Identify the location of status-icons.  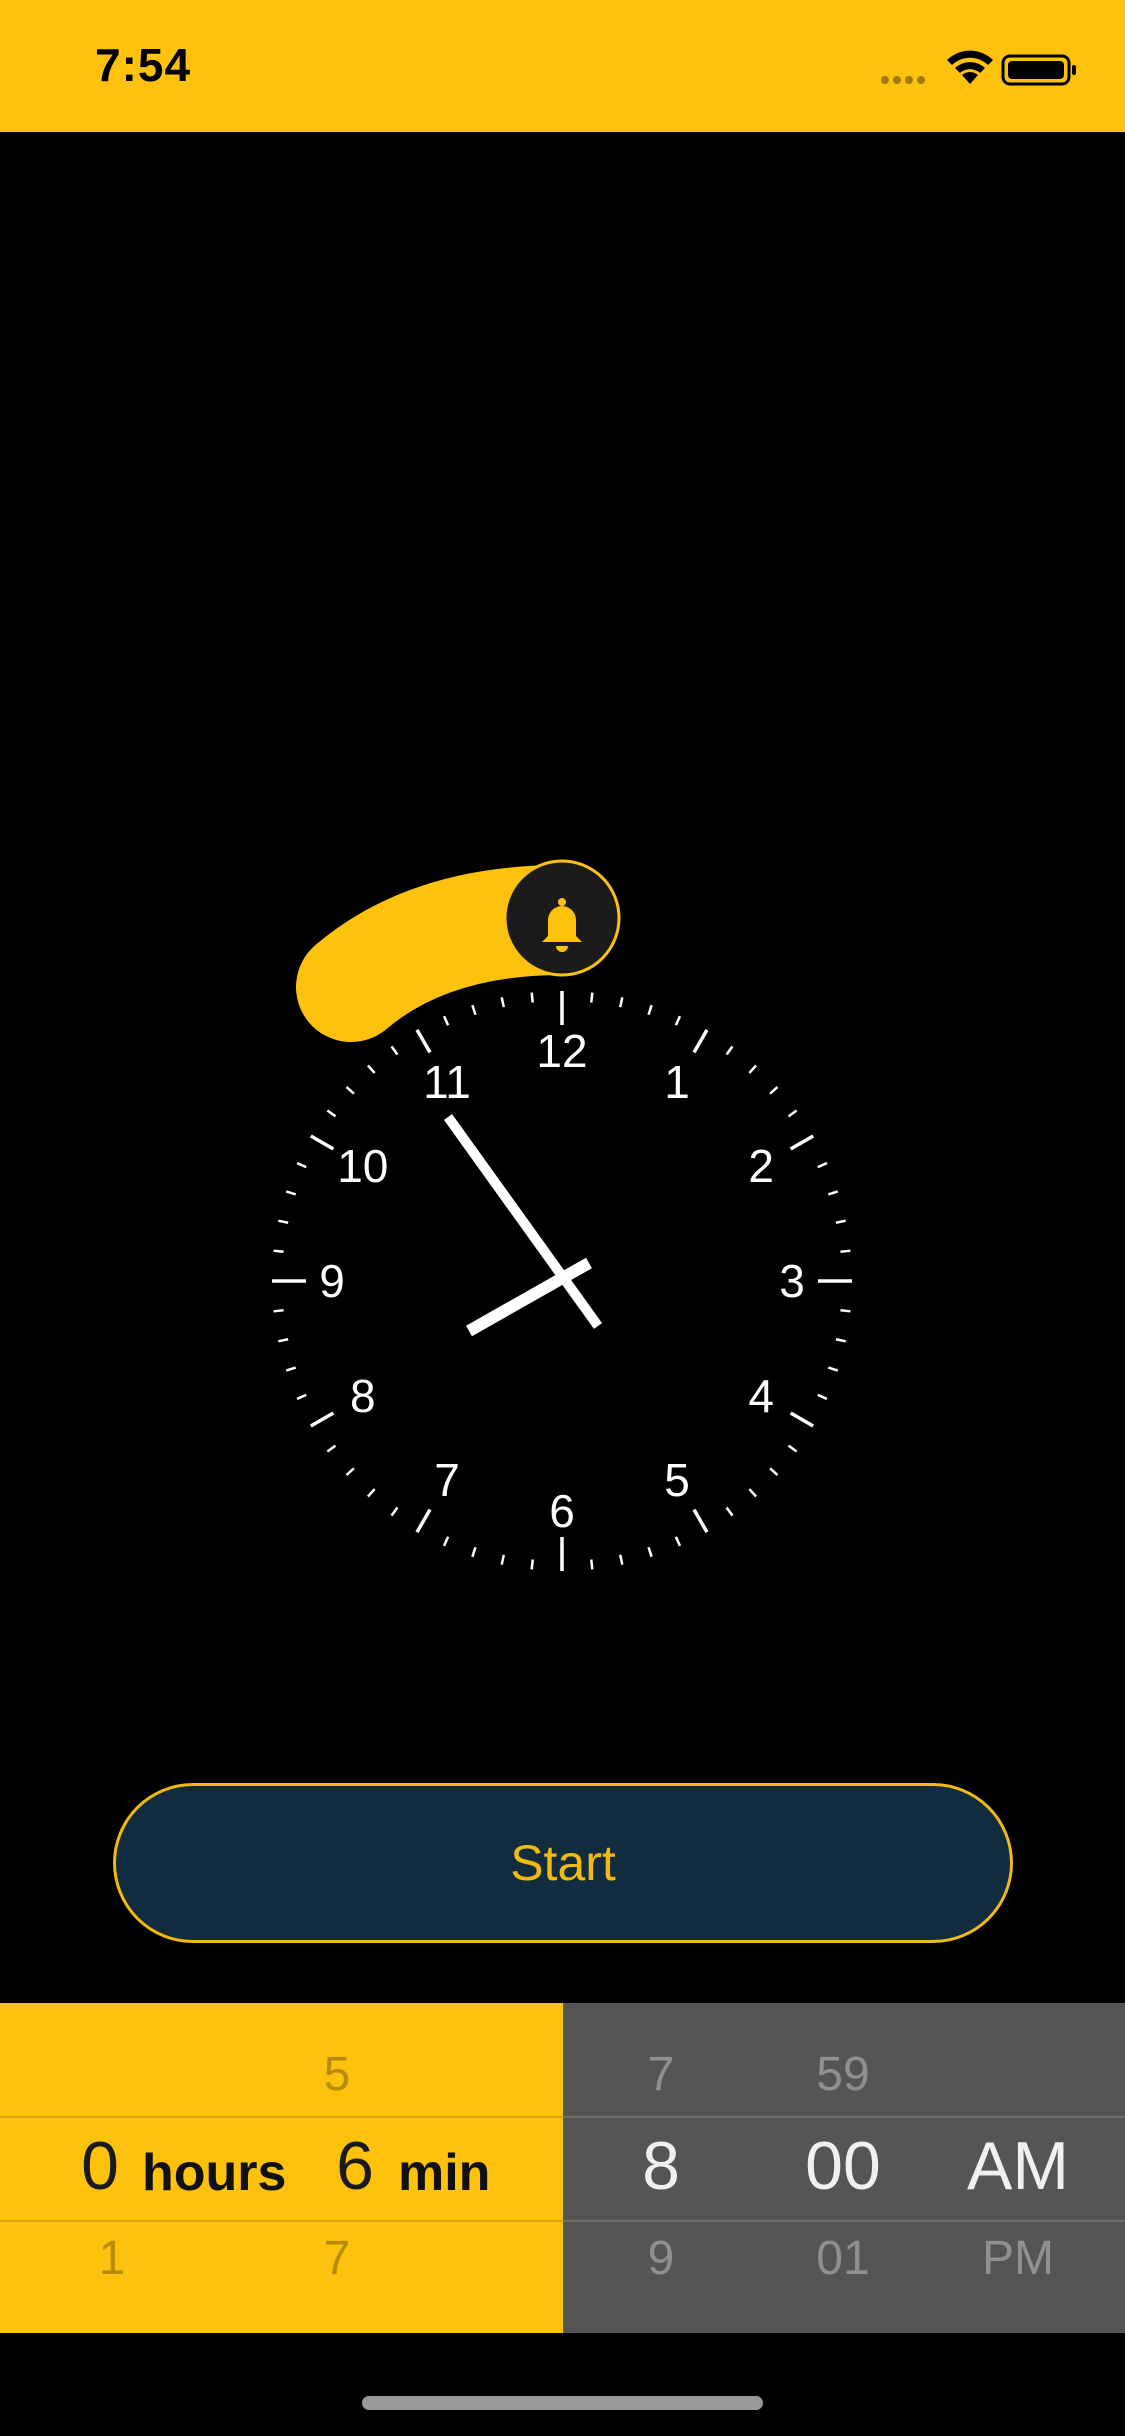
(980, 68).